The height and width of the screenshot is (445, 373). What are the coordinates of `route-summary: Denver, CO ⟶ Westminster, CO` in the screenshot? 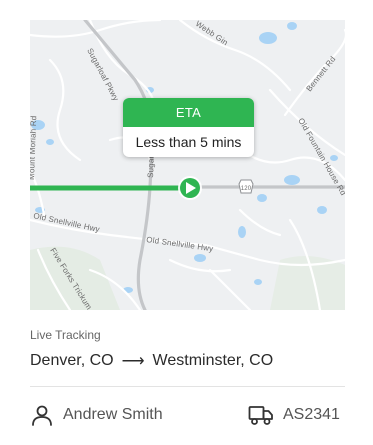 It's located at (151, 361).